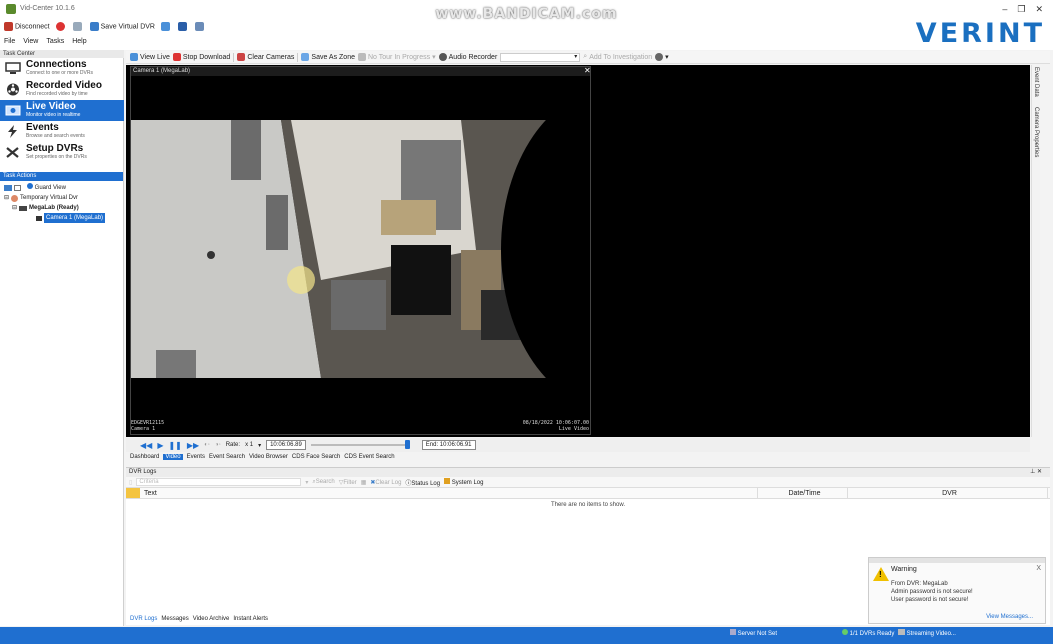 The image size is (1053, 644). I want to click on view-live-button: View Live, so click(150, 57).